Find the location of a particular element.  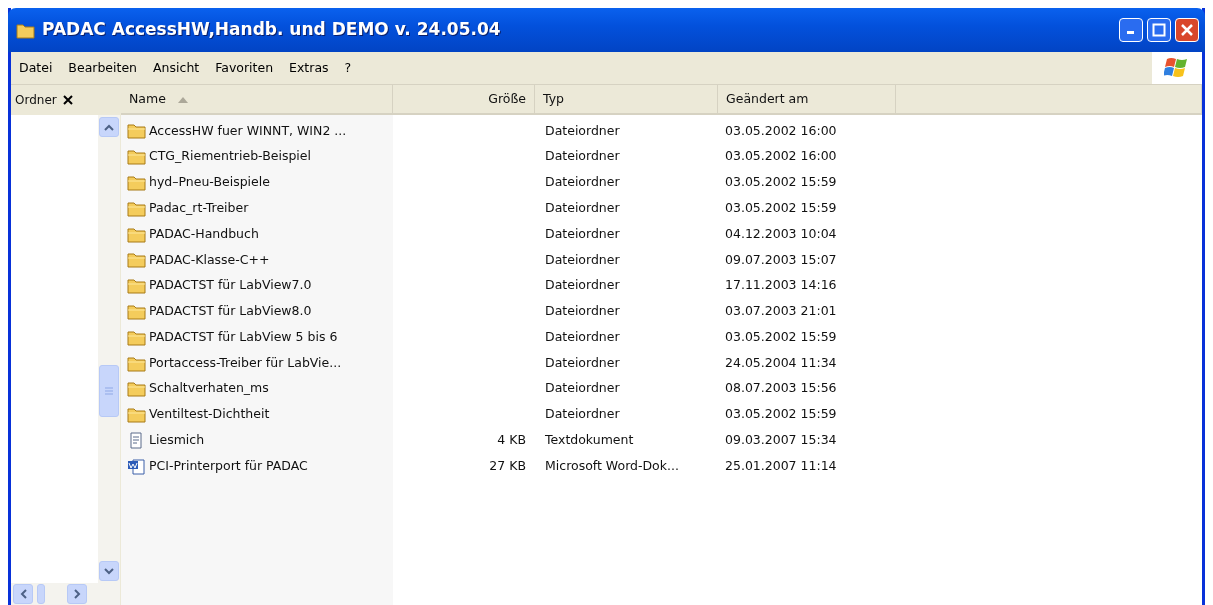

chevron-down-icon is located at coordinates (109, 571).